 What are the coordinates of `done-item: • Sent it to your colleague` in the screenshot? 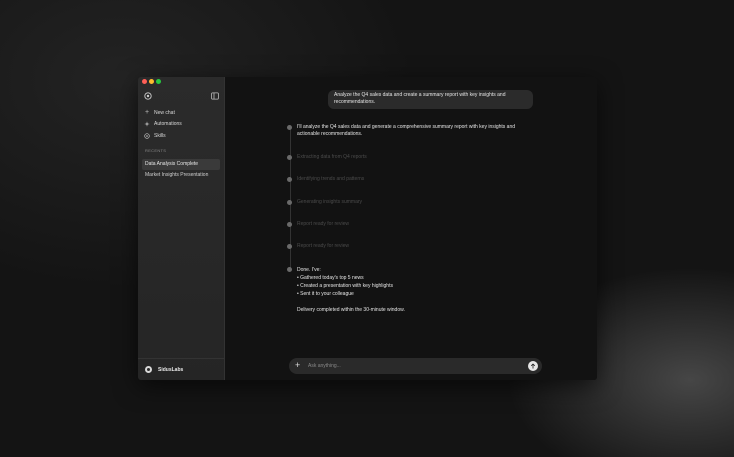 It's located at (325, 294).